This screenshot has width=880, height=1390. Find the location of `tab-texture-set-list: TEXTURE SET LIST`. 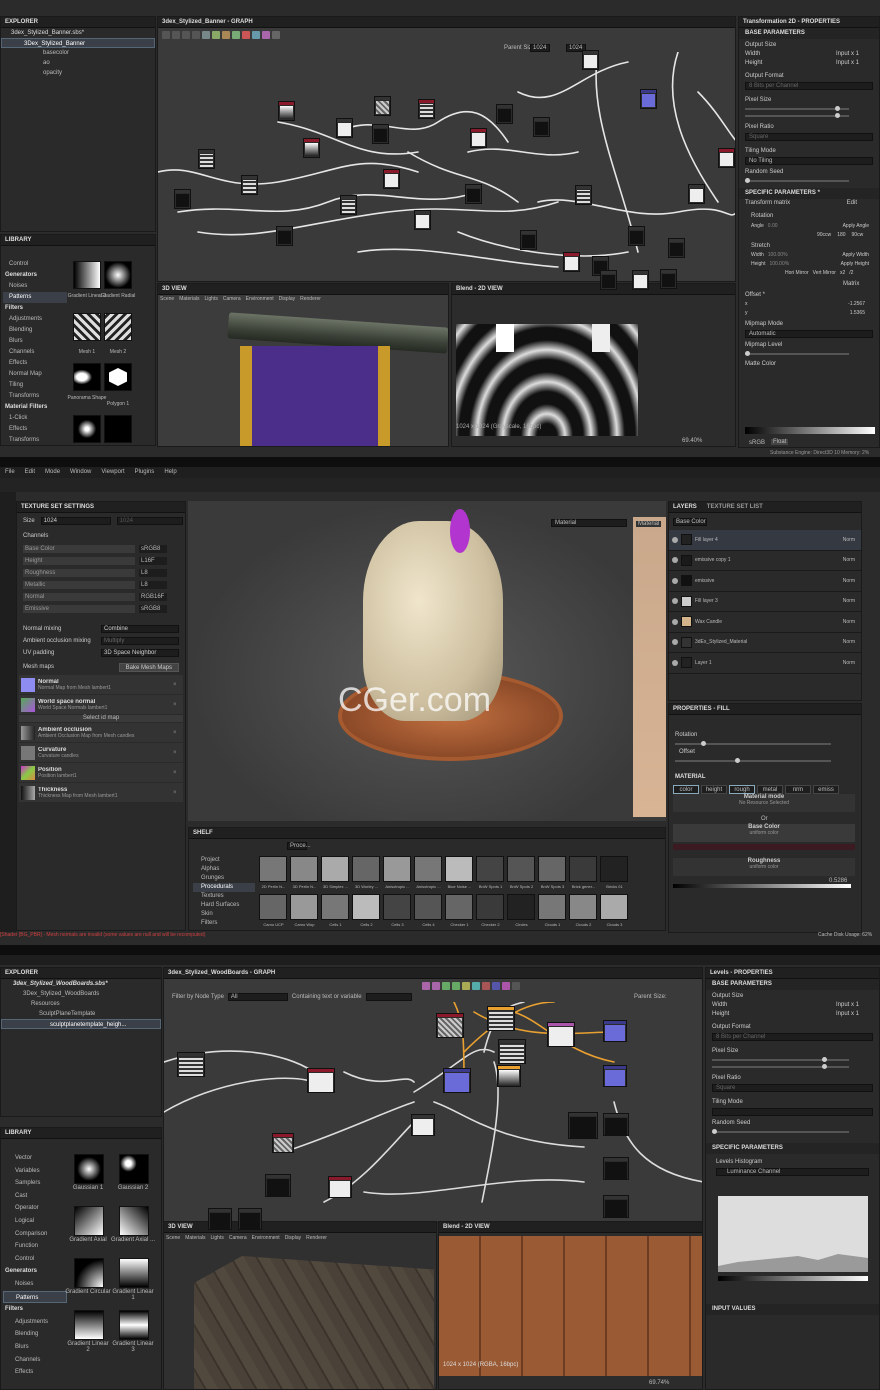

tab-texture-set-list: TEXTURE SET LIST is located at coordinates (735, 507).